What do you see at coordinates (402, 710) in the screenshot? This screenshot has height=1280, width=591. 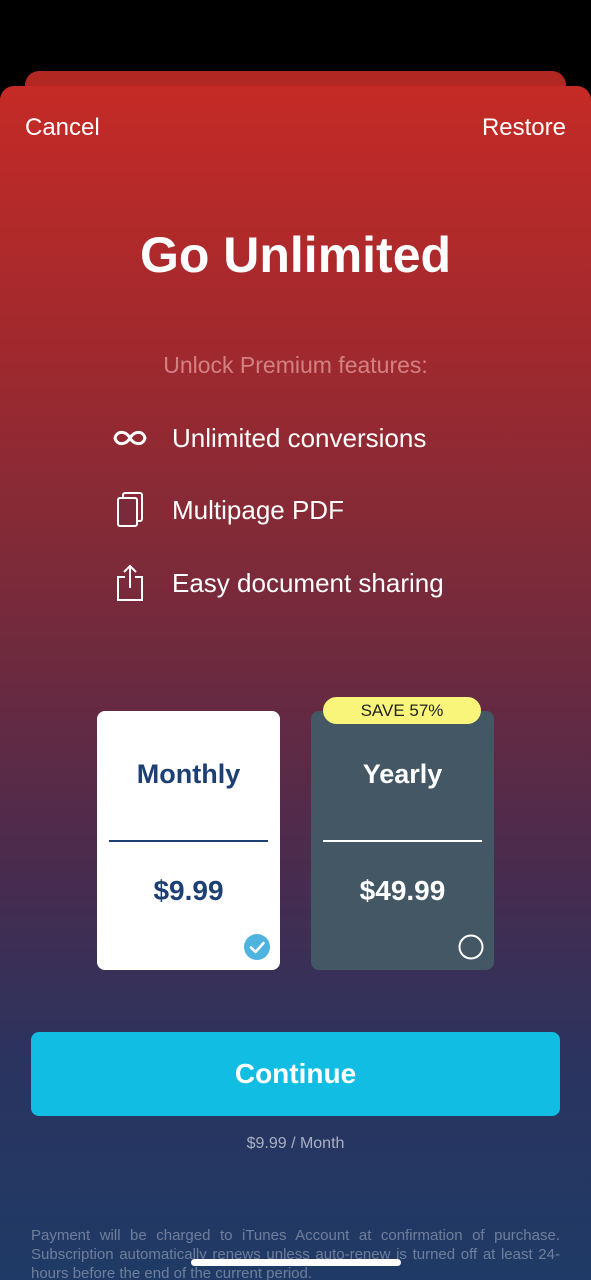 I see `save-badge: SAVE 57%` at bounding box center [402, 710].